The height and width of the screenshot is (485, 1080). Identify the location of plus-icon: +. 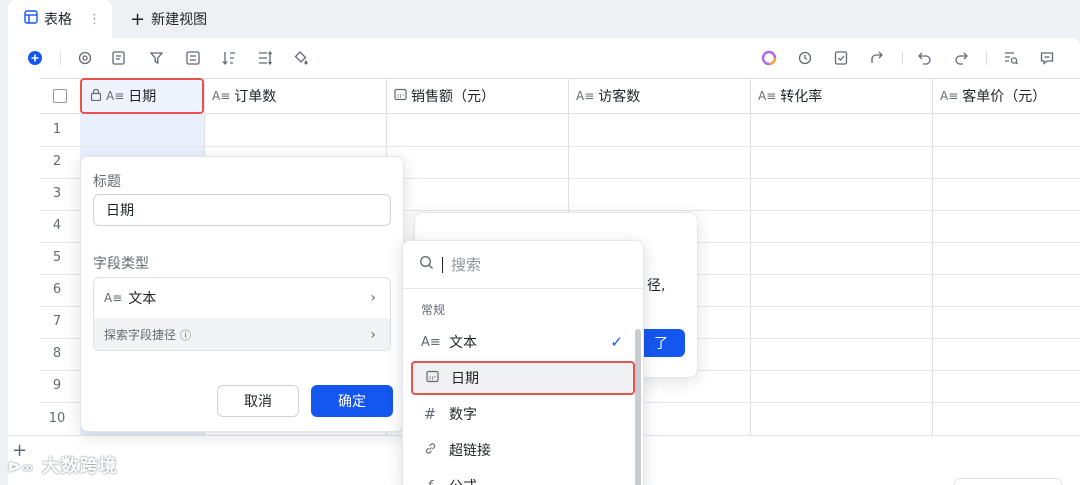
(138, 19).